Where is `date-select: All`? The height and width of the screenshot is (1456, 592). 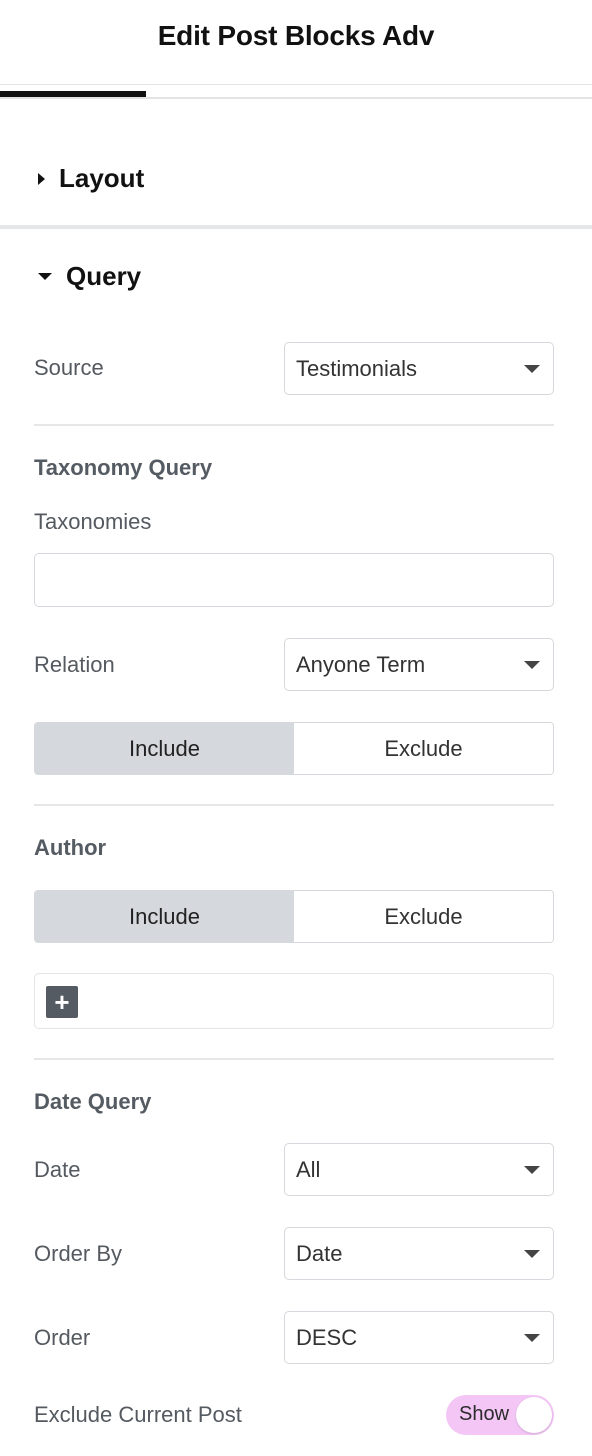
date-select: All is located at coordinates (419, 1169).